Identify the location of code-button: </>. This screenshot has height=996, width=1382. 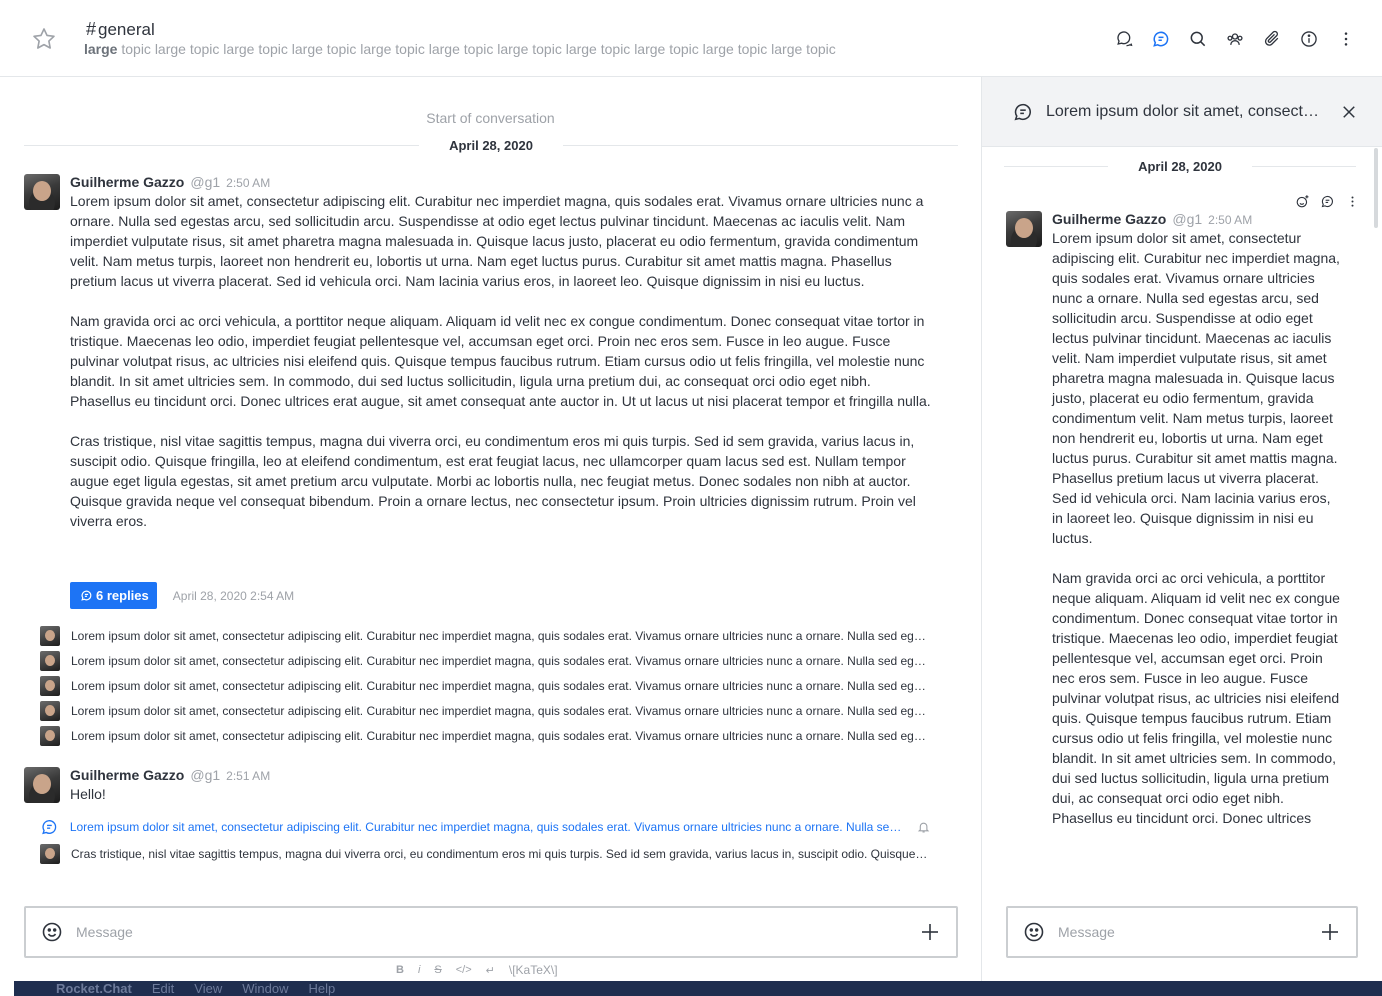
(464, 970).